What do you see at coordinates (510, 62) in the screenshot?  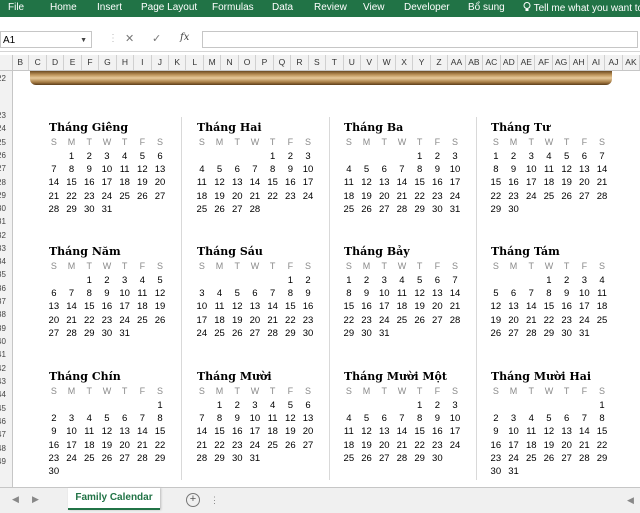 I see `column-header-ad: AD` at bounding box center [510, 62].